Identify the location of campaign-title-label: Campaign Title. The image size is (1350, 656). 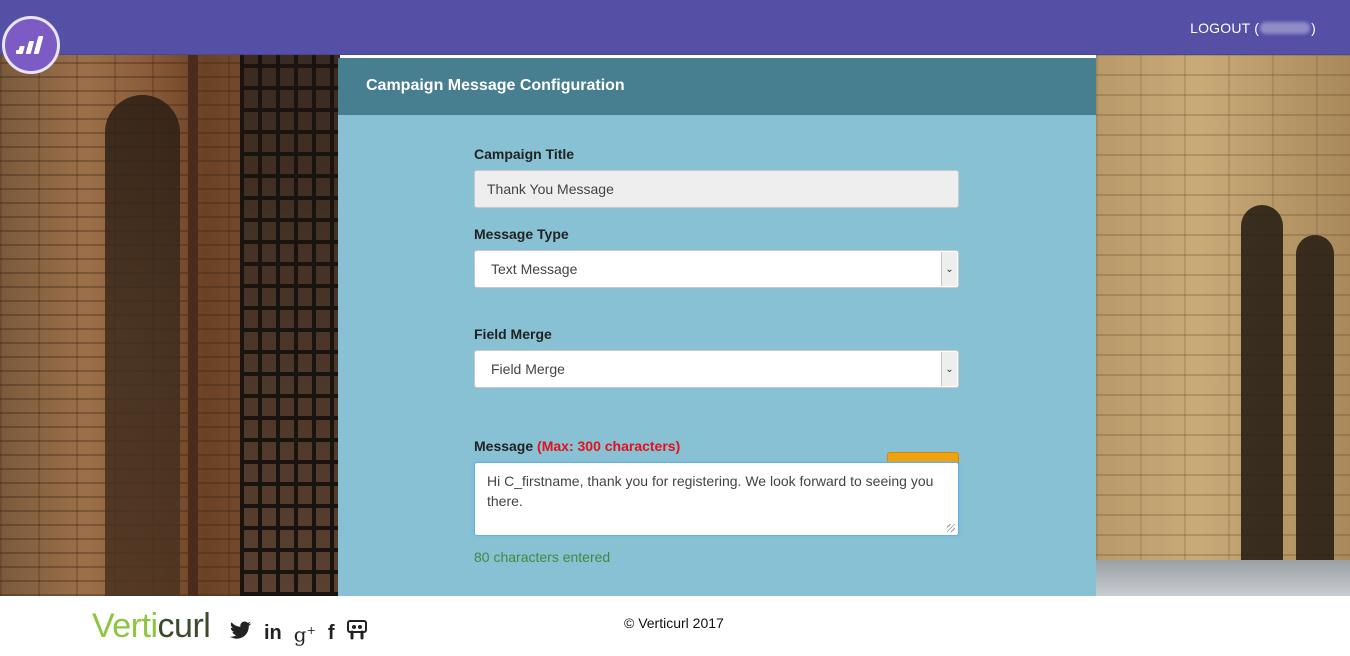
(524, 154).